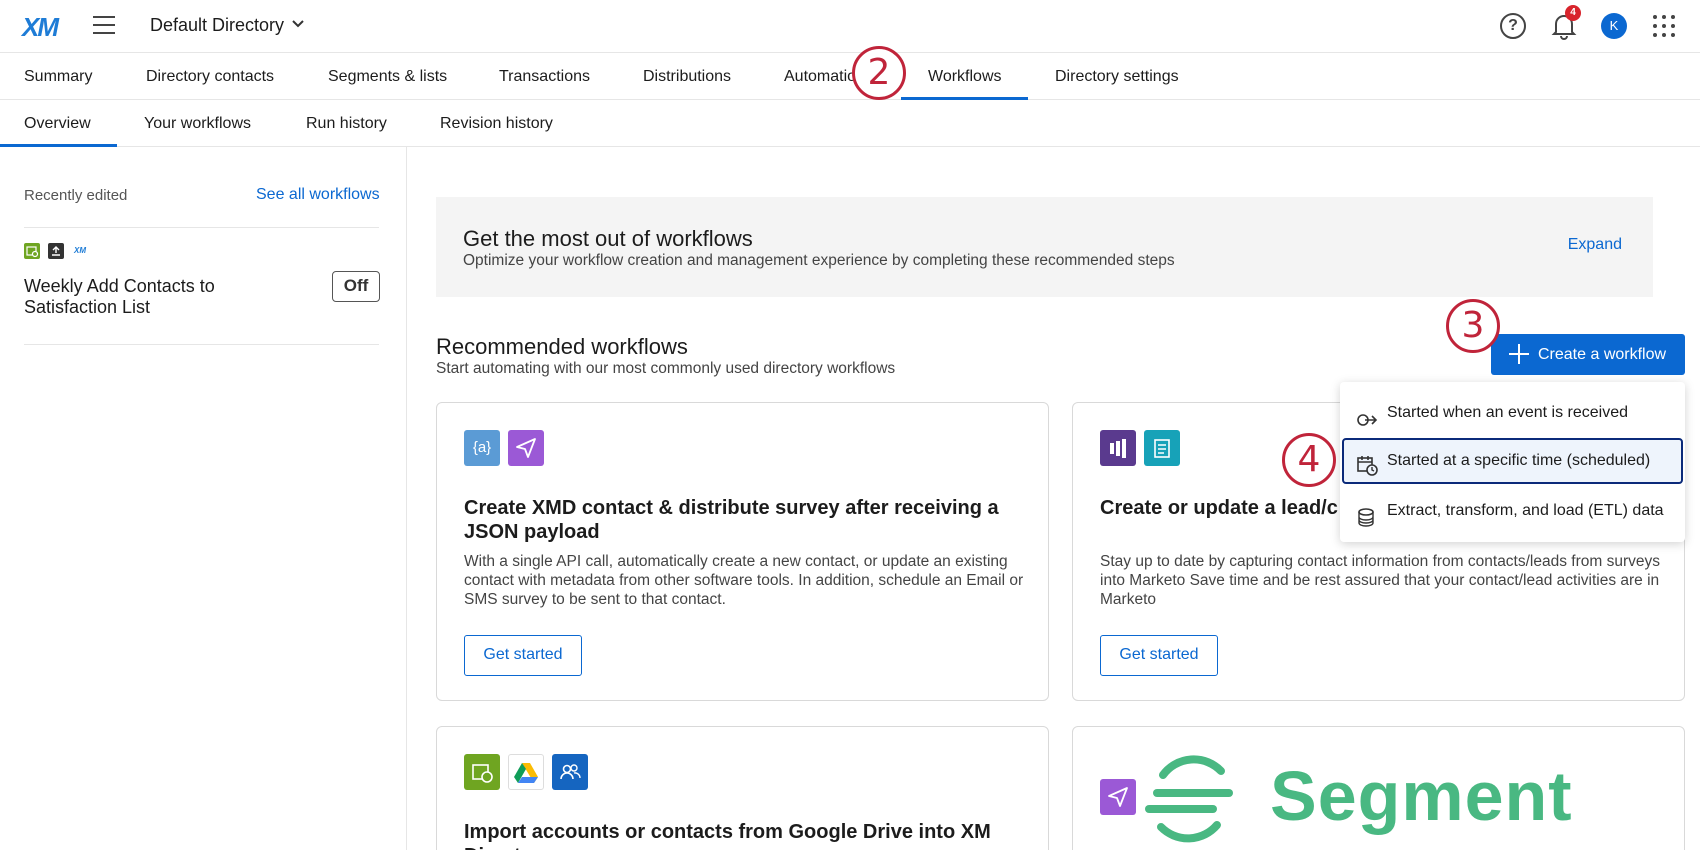 This screenshot has height=850, width=1700. Describe the element at coordinates (1117, 77) in the screenshot. I see `tab-directory-settings: Directory settings` at that location.